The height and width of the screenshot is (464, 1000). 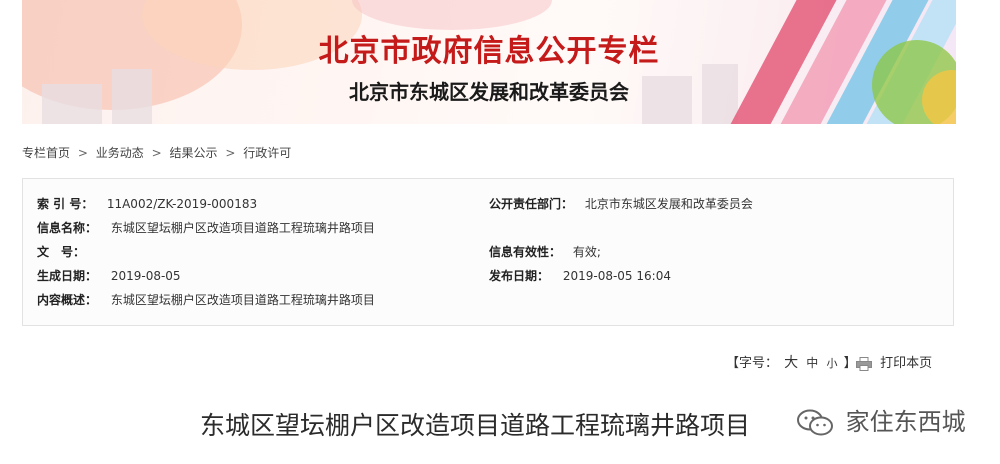 What do you see at coordinates (812, 363) in the screenshot?
I see `font-size-medium-link: 中` at bounding box center [812, 363].